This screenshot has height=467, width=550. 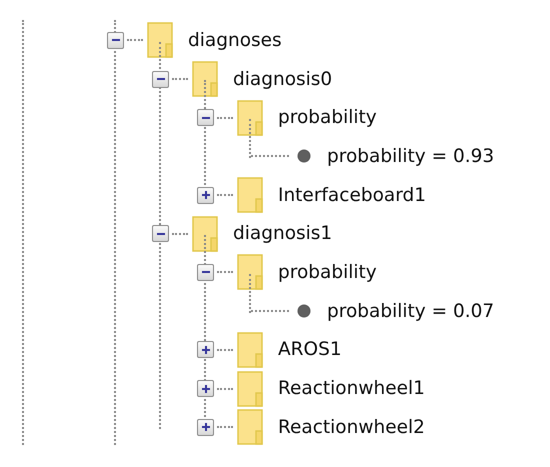 What do you see at coordinates (235, 40) in the screenshot?
I see `tree-item-label: diagnoses` at bounding box center [235, 40].